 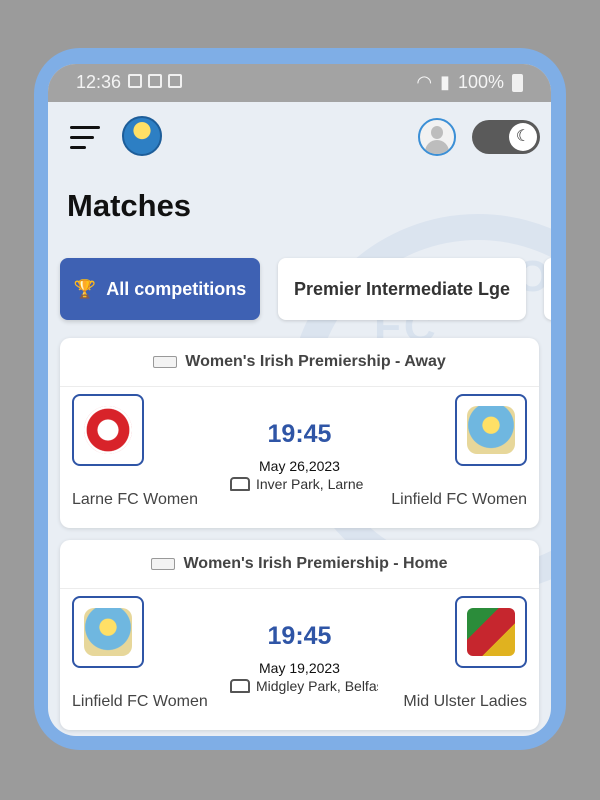 I want to click on battery-icon, so click(x=517, y=82).